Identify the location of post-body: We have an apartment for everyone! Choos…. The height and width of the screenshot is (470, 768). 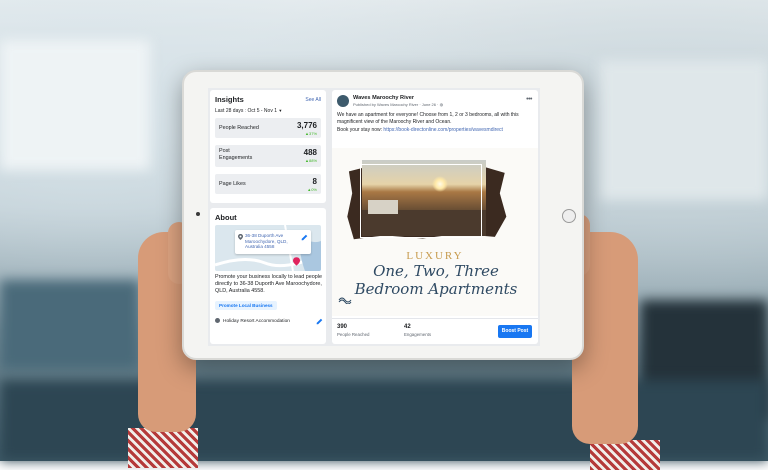
(428, 118).